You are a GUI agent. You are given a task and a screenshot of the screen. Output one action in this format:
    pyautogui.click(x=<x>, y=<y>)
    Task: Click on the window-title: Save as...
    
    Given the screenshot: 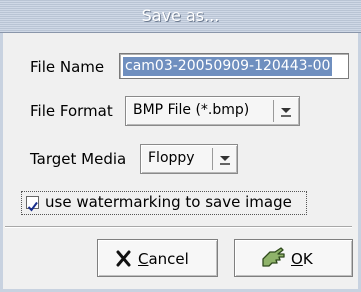 What is the action you would take?
    pyautogui.click(x=180, y=15)
    